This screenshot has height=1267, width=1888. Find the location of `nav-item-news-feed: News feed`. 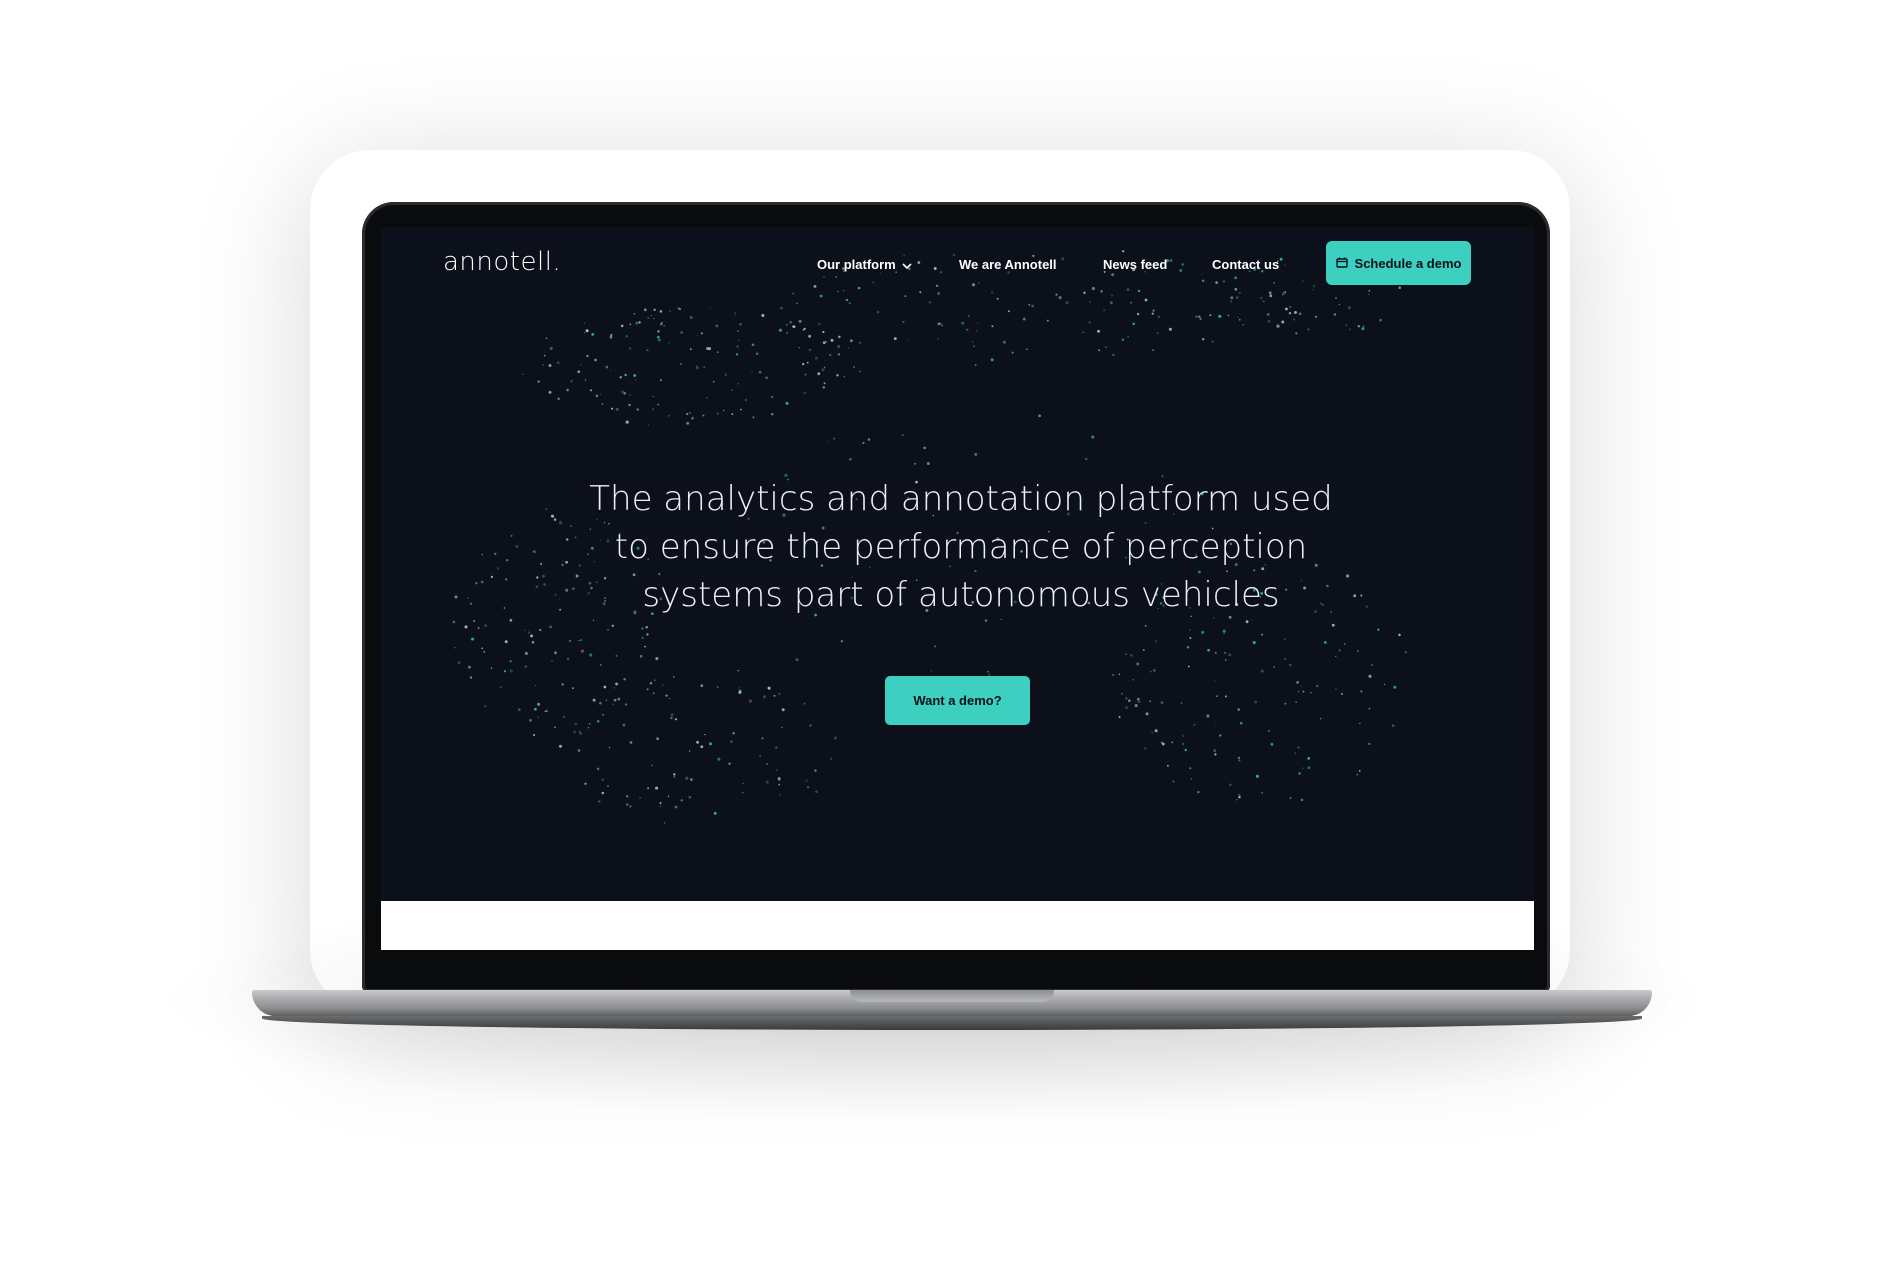

nav-item-news-feed: News feed is located at coordinates (1135, 264).